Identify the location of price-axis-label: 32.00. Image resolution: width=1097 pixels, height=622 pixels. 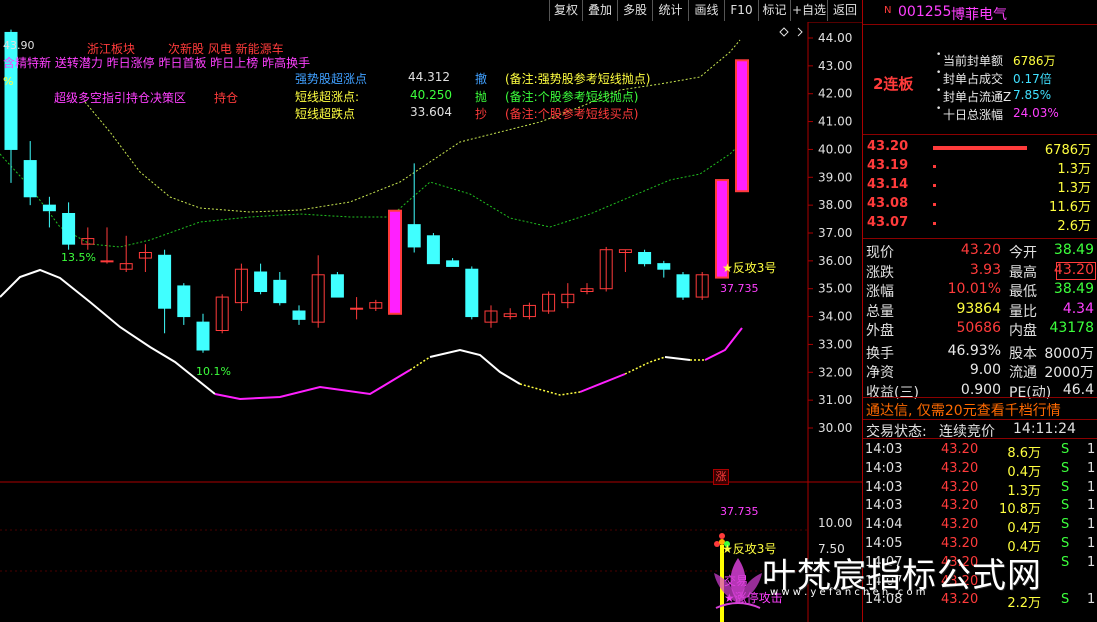
(835, 372).